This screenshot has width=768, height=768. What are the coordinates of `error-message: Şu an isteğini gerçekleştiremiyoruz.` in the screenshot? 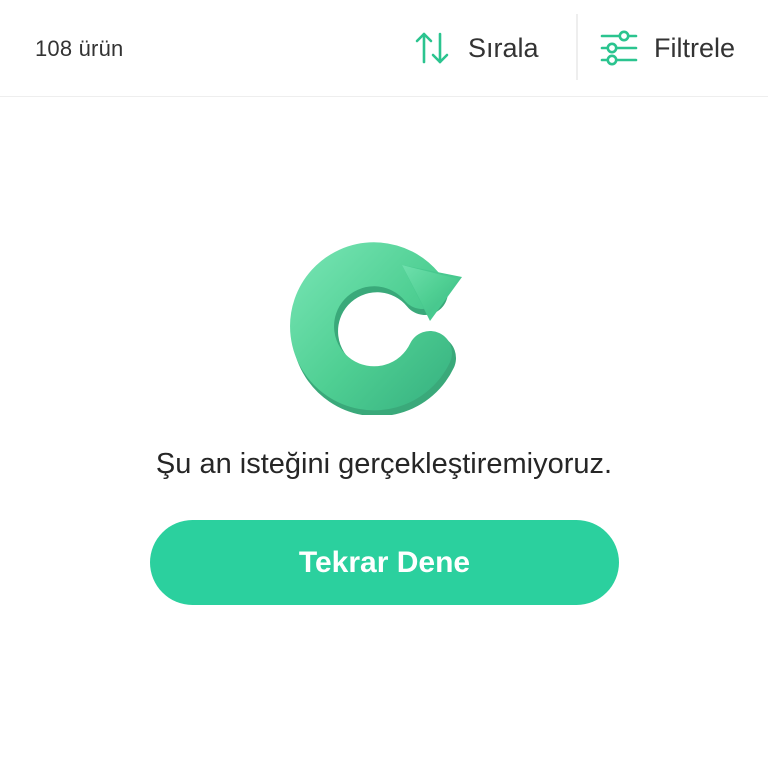 It's located at (384, 464).